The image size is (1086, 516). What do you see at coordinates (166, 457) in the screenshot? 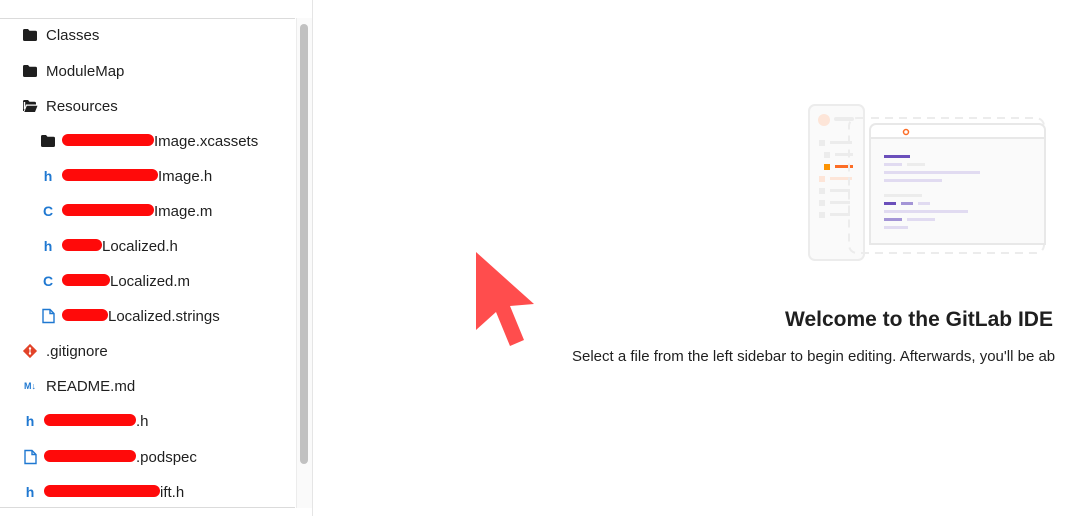
I see `tree-item-label: .podspec` at bounding box center [166, 457].